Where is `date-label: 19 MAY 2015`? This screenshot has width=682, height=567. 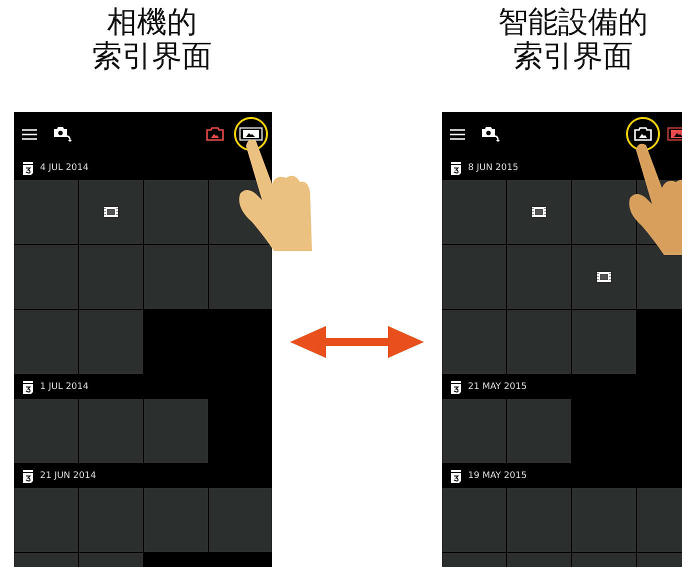
date-label: 19 MAY 2015 is located at coordinates (497, 476).